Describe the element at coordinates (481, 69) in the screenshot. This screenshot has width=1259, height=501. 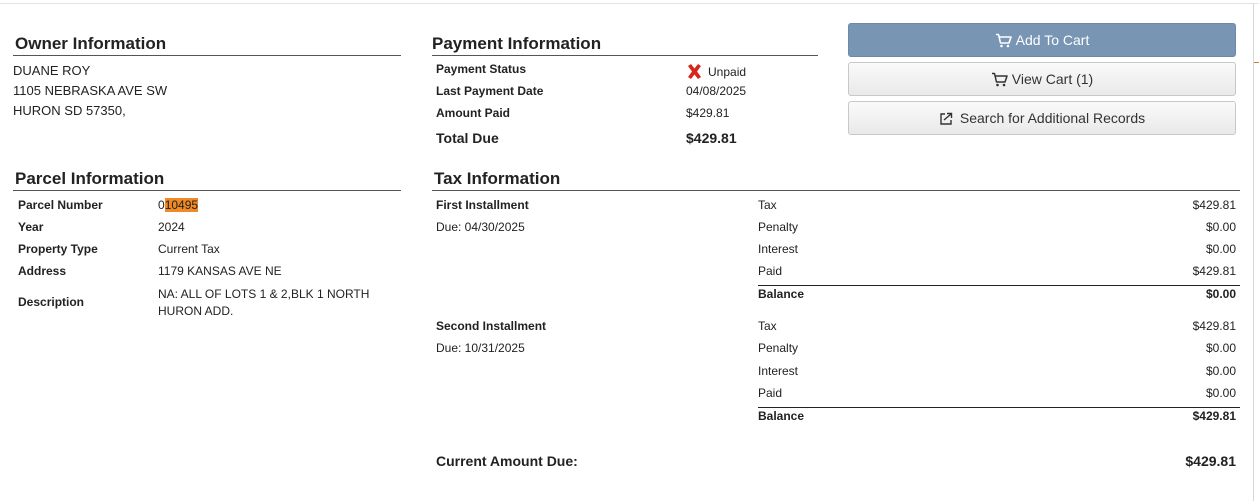
I see `payment-status-label: Payment Status` at that location.